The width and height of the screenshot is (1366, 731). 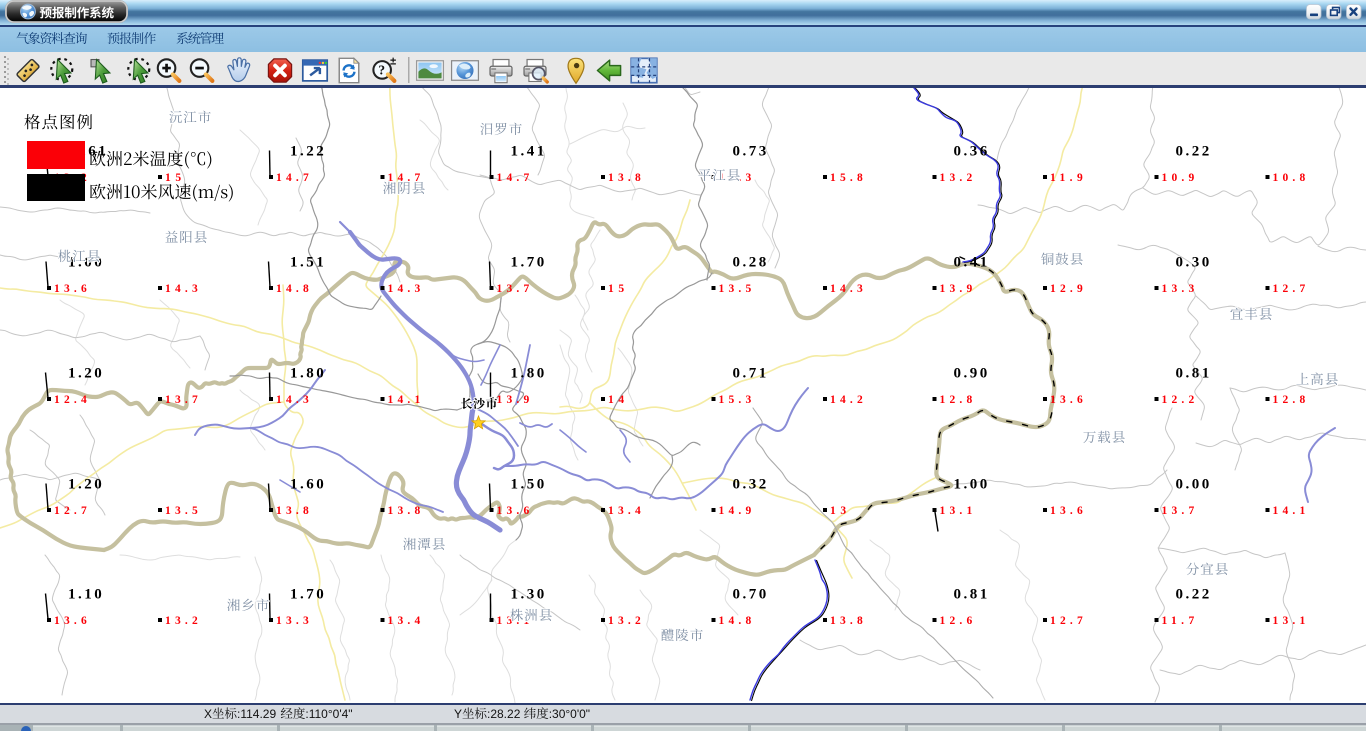 What do you see at coordinates (458, 714) in the screenshot?
I see `svg-text: Y` at bounding box center [458, 714].